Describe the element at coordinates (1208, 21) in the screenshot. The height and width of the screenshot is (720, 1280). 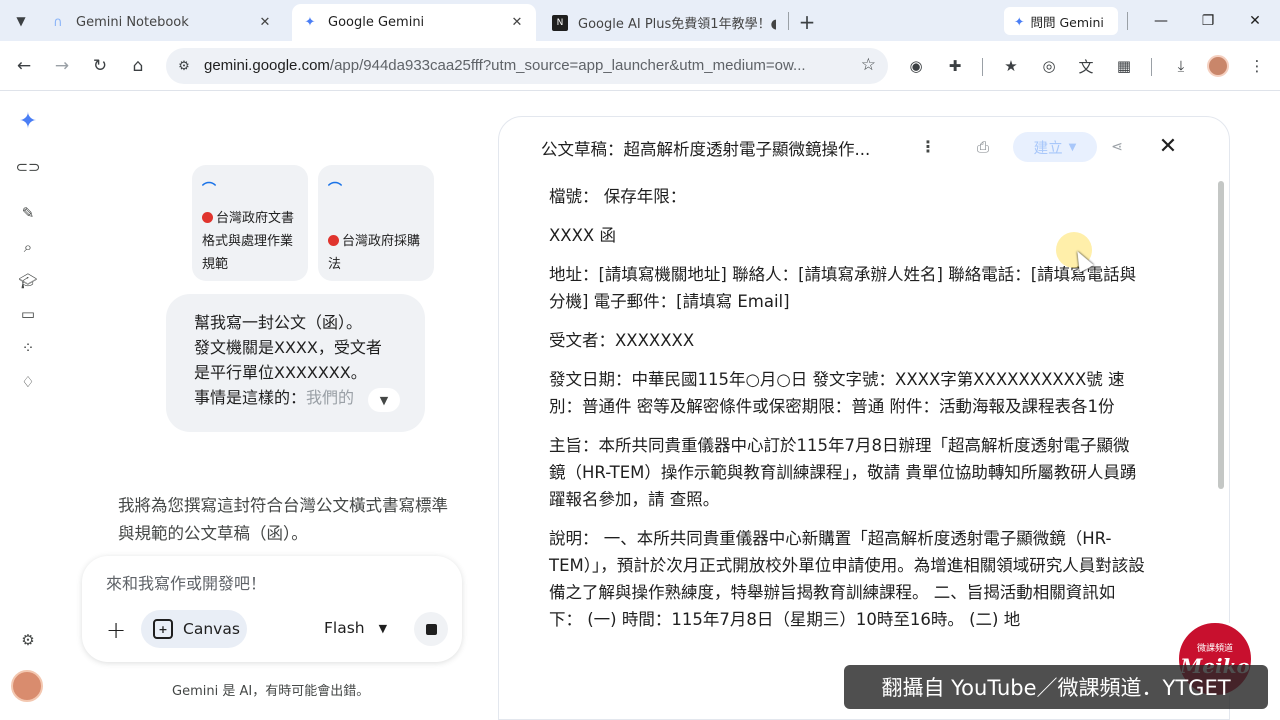
I see `restore-window-icon: ❐` at that location.